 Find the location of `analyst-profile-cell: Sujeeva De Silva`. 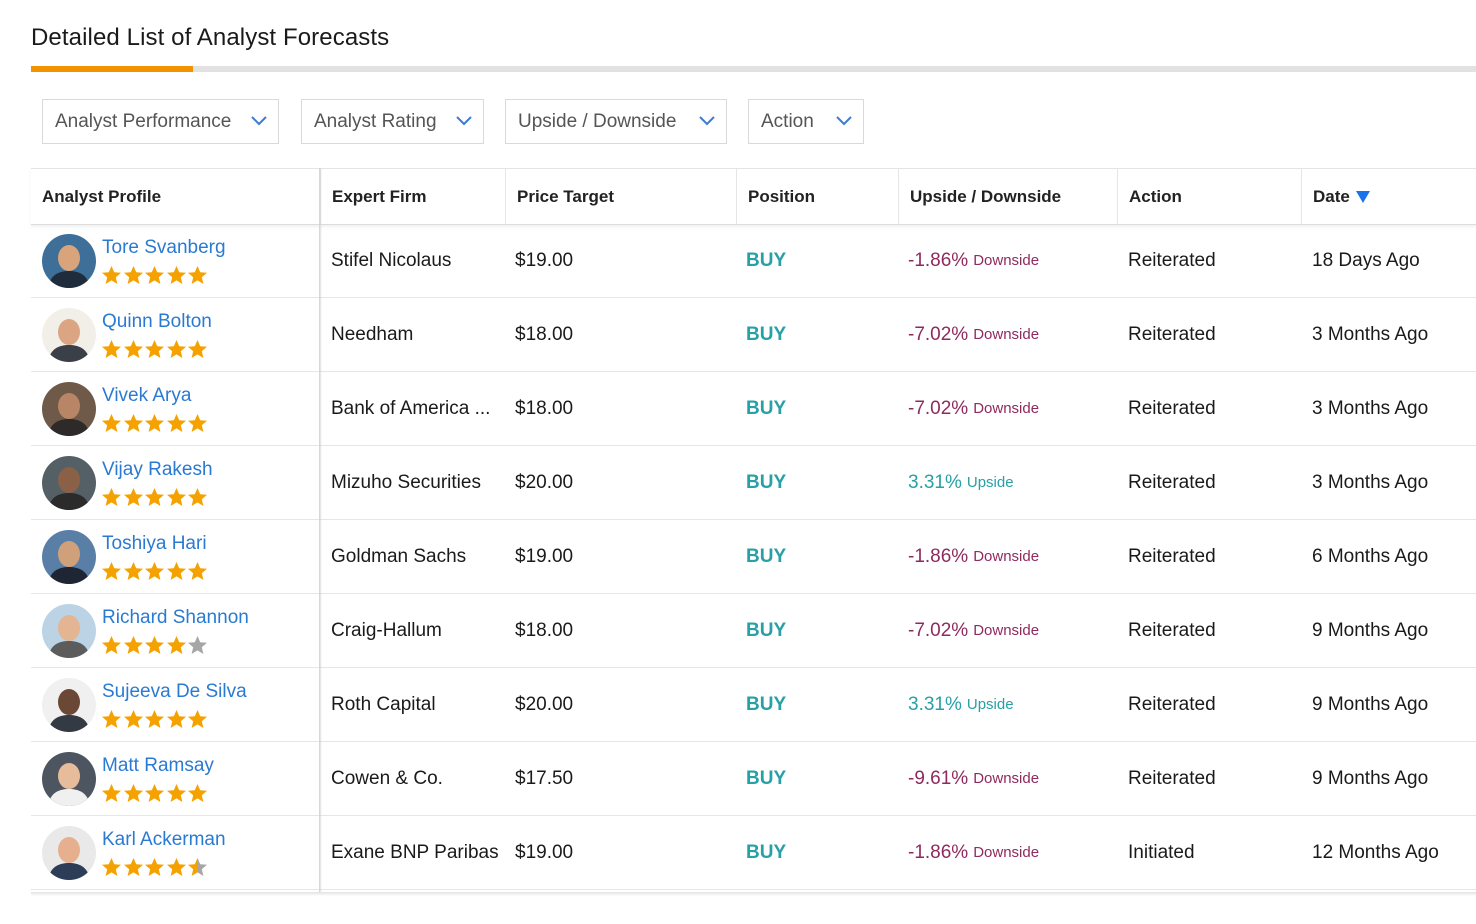

analyst-profile-cell: Sujeeva De Silva is located at coordinates (175, 704).